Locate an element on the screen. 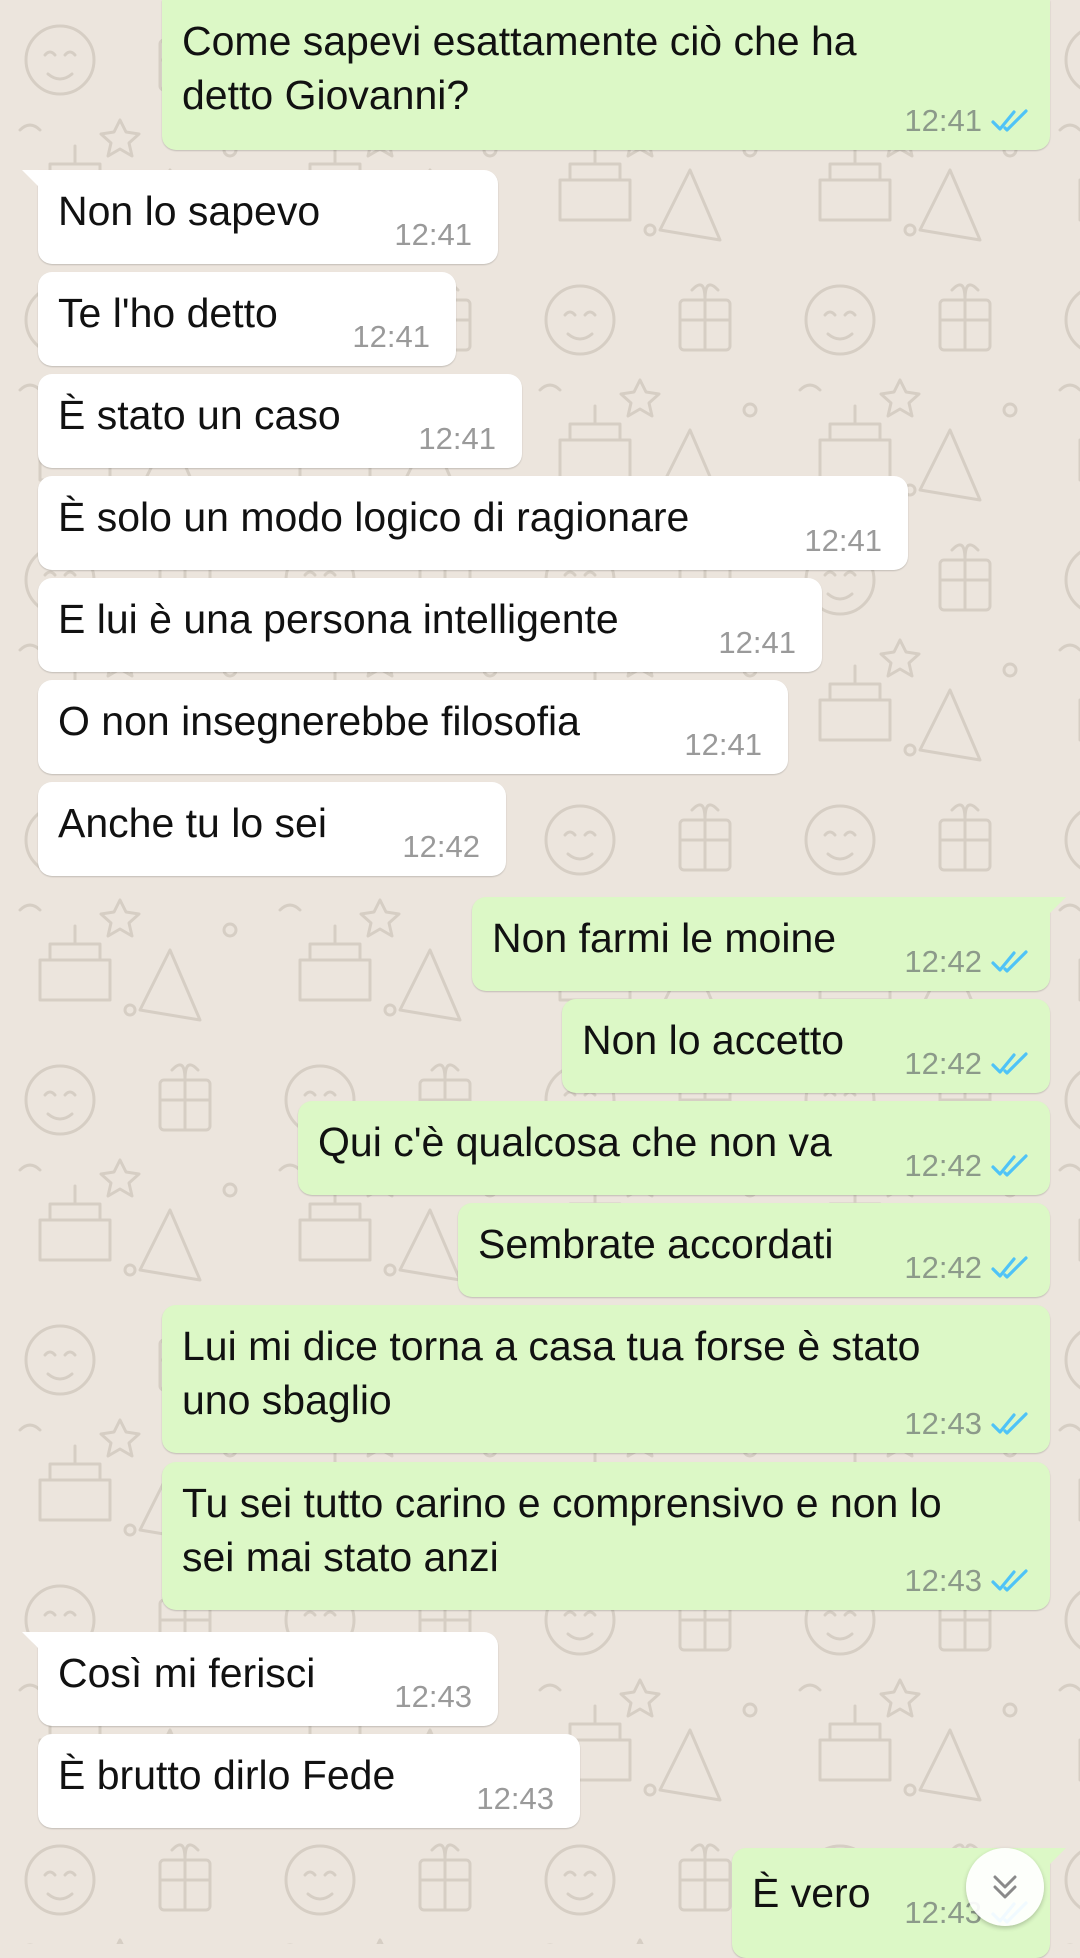  message-text: Qui c'è qualcosa che non va is located at coordinates (575, 1142).